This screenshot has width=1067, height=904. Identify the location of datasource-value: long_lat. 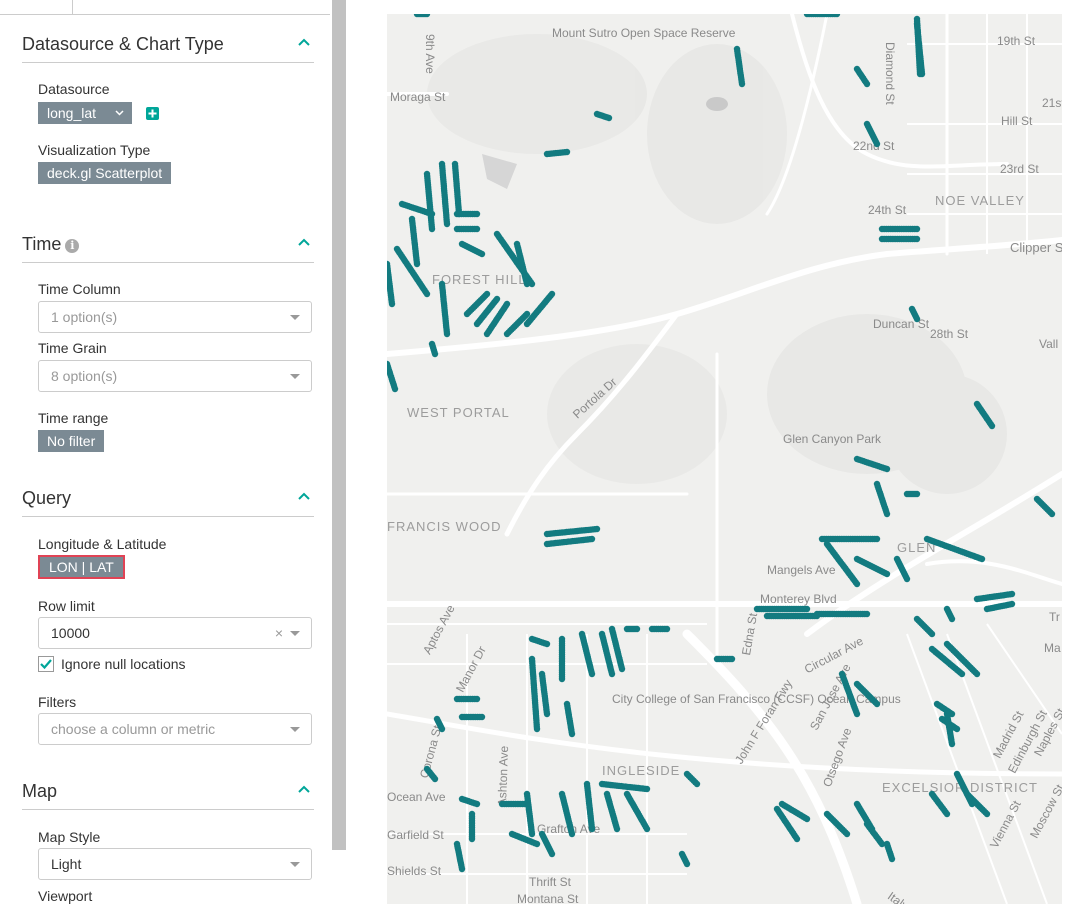
(72, 113).